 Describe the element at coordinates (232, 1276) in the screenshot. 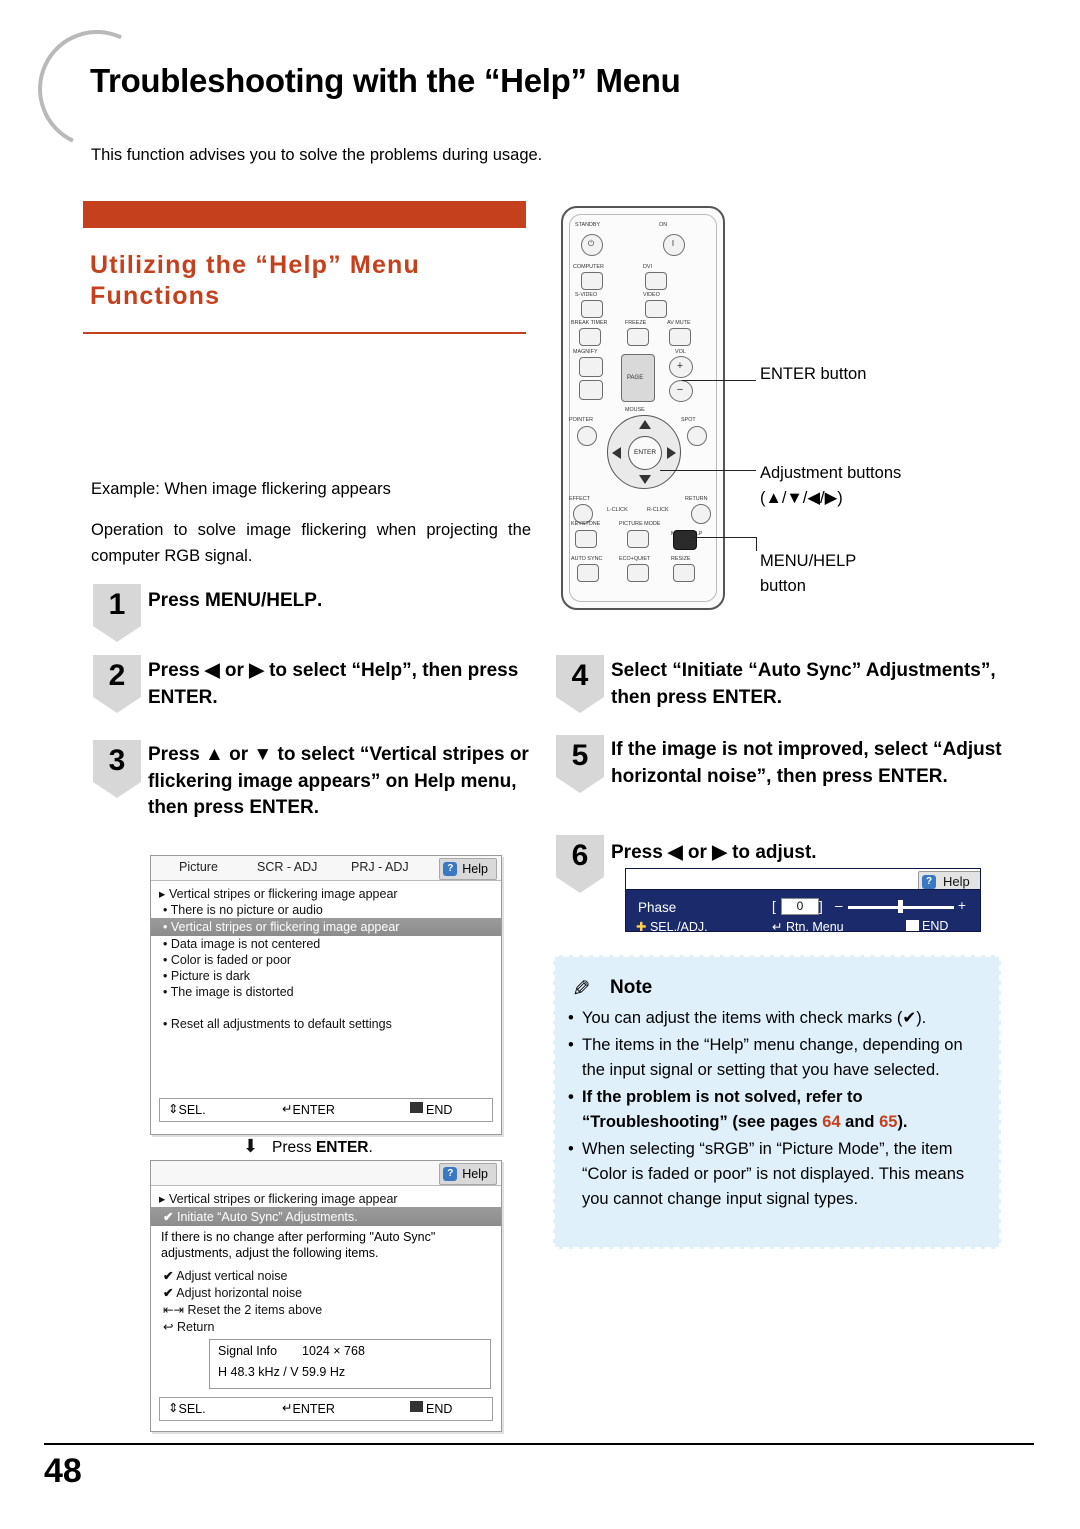

I see `osd-autosync-item-0-label: Adjust vertical noise` at that location.